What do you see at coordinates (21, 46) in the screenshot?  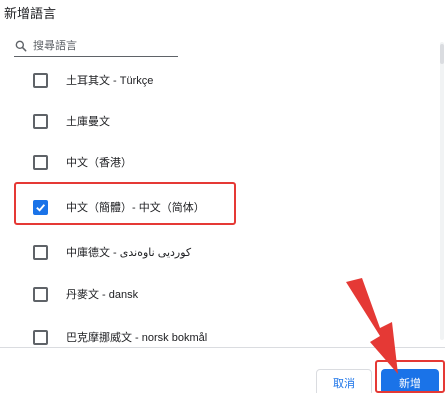 I see `search-icon` at bounding box center [21, 46].